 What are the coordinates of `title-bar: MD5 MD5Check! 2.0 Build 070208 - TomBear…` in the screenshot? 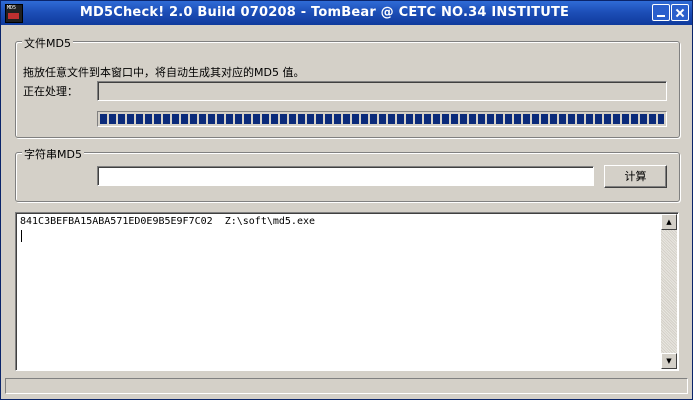 It's located at (346, 13).